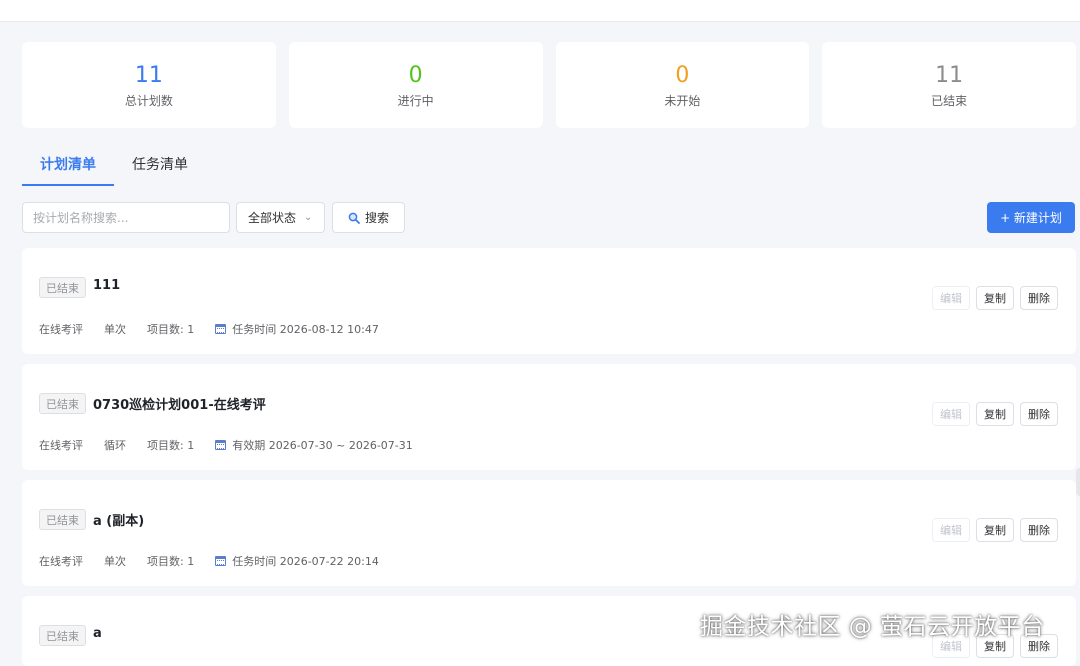 This screenshot has height=666, width=1080. I want to click on plan-meta: 在线考评 单次 项目数: 1 任务时间 2026-07-22 20:14, so click(209, 561).